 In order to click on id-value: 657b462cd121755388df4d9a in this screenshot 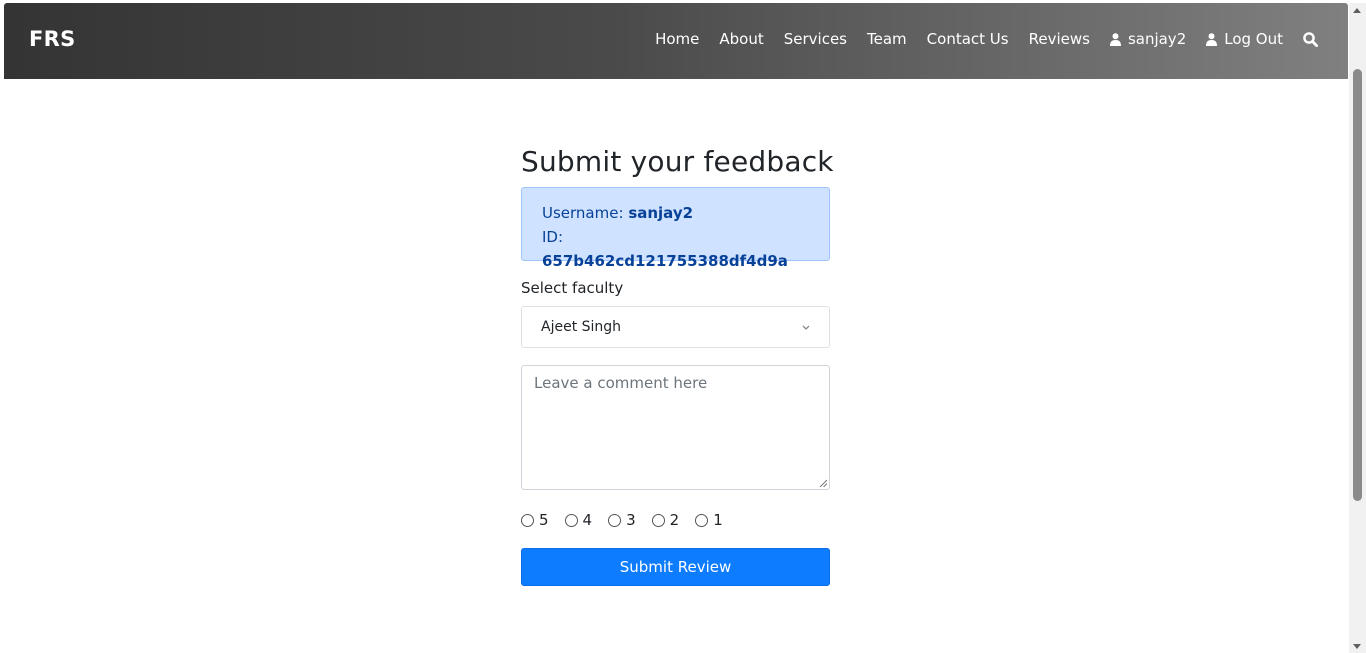, I will do `click(665, 261)`.